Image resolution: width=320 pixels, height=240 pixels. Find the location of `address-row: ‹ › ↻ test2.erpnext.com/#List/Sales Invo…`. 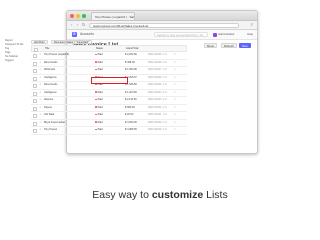

address-row: ‹ › ↻ test2.erpnext.com/#List/Sales Invo… is located at coordinates (162, 25).